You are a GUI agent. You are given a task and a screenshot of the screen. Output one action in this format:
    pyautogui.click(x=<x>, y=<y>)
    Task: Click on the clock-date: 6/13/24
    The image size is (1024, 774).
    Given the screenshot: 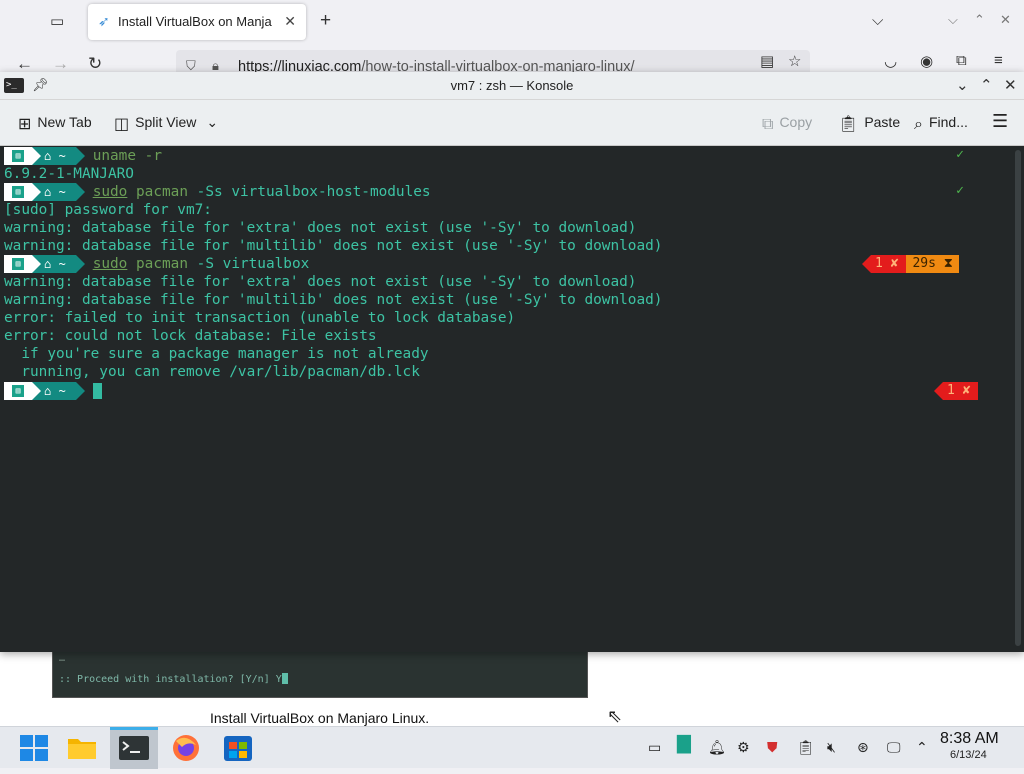 What is the action you would take?
    pyautogui.click(x=968, y=755)
    